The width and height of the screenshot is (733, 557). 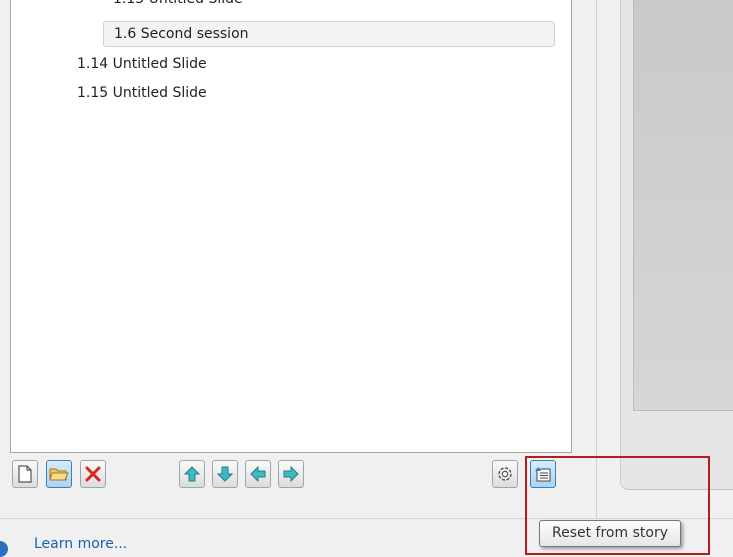 I want to click on tooltip: Reset from story, so click(x=610, y=533).